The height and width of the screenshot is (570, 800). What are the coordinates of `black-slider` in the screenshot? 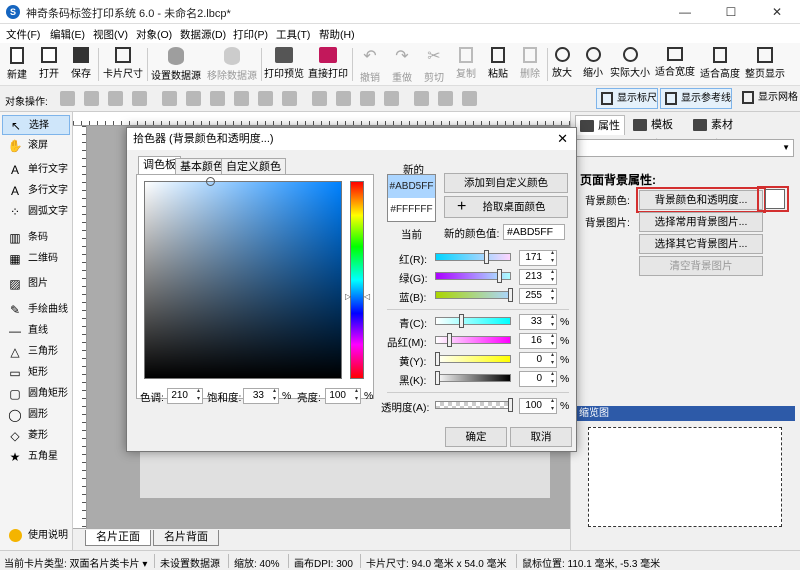 It's located at (473, 378).